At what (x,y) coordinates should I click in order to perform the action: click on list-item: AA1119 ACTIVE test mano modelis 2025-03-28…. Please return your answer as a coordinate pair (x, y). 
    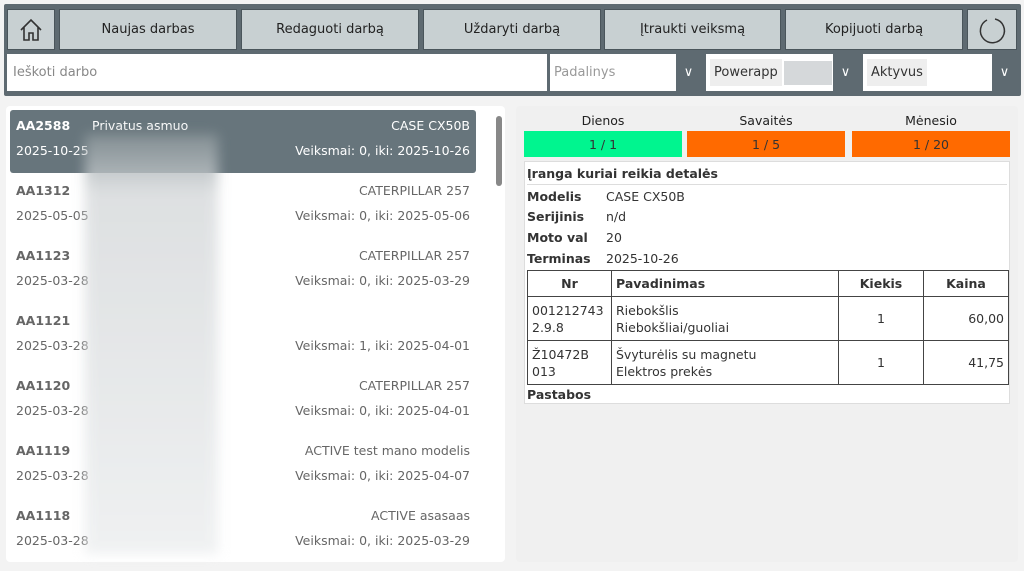
    Looking at the image, I should click on (243, 466).